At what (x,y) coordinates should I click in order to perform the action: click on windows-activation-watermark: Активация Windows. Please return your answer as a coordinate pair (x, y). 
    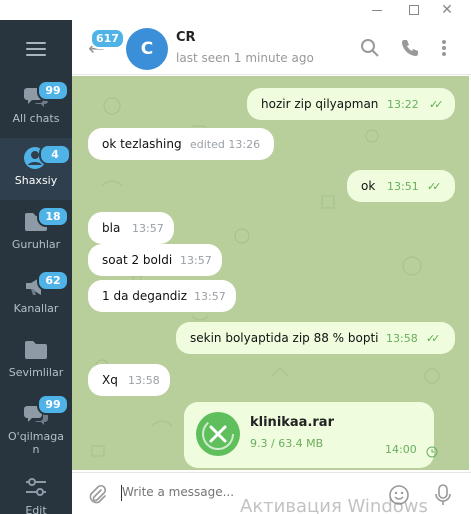
    Looking at the image, I should click on (334, 505).